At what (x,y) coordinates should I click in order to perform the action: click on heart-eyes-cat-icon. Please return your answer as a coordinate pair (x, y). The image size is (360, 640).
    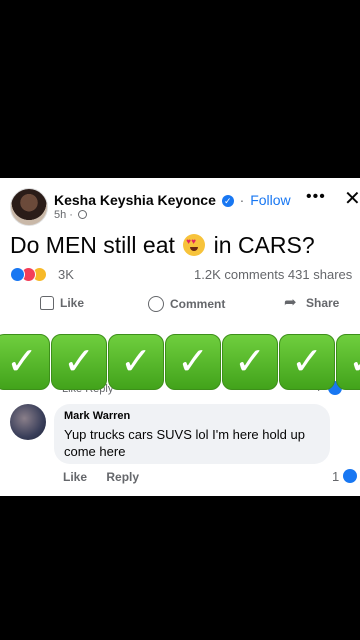
    Looking at the image, I should click on (194, 245).